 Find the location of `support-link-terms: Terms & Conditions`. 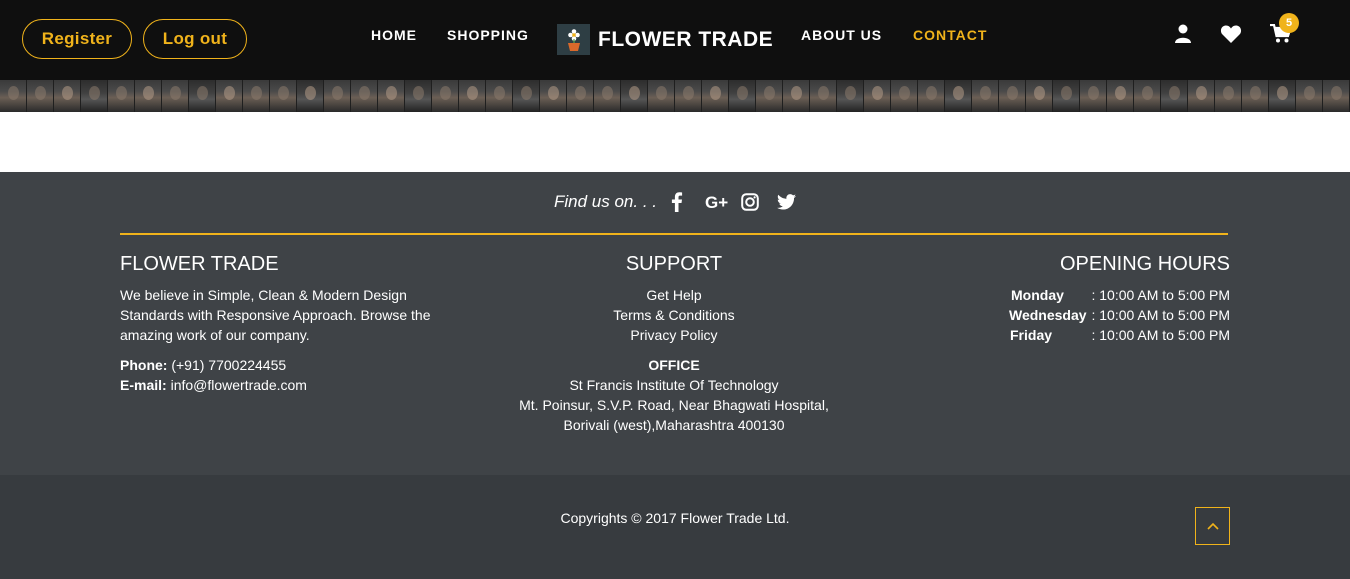

support-link-terms: Terms & Conditions is located at coordinates (674, 315).